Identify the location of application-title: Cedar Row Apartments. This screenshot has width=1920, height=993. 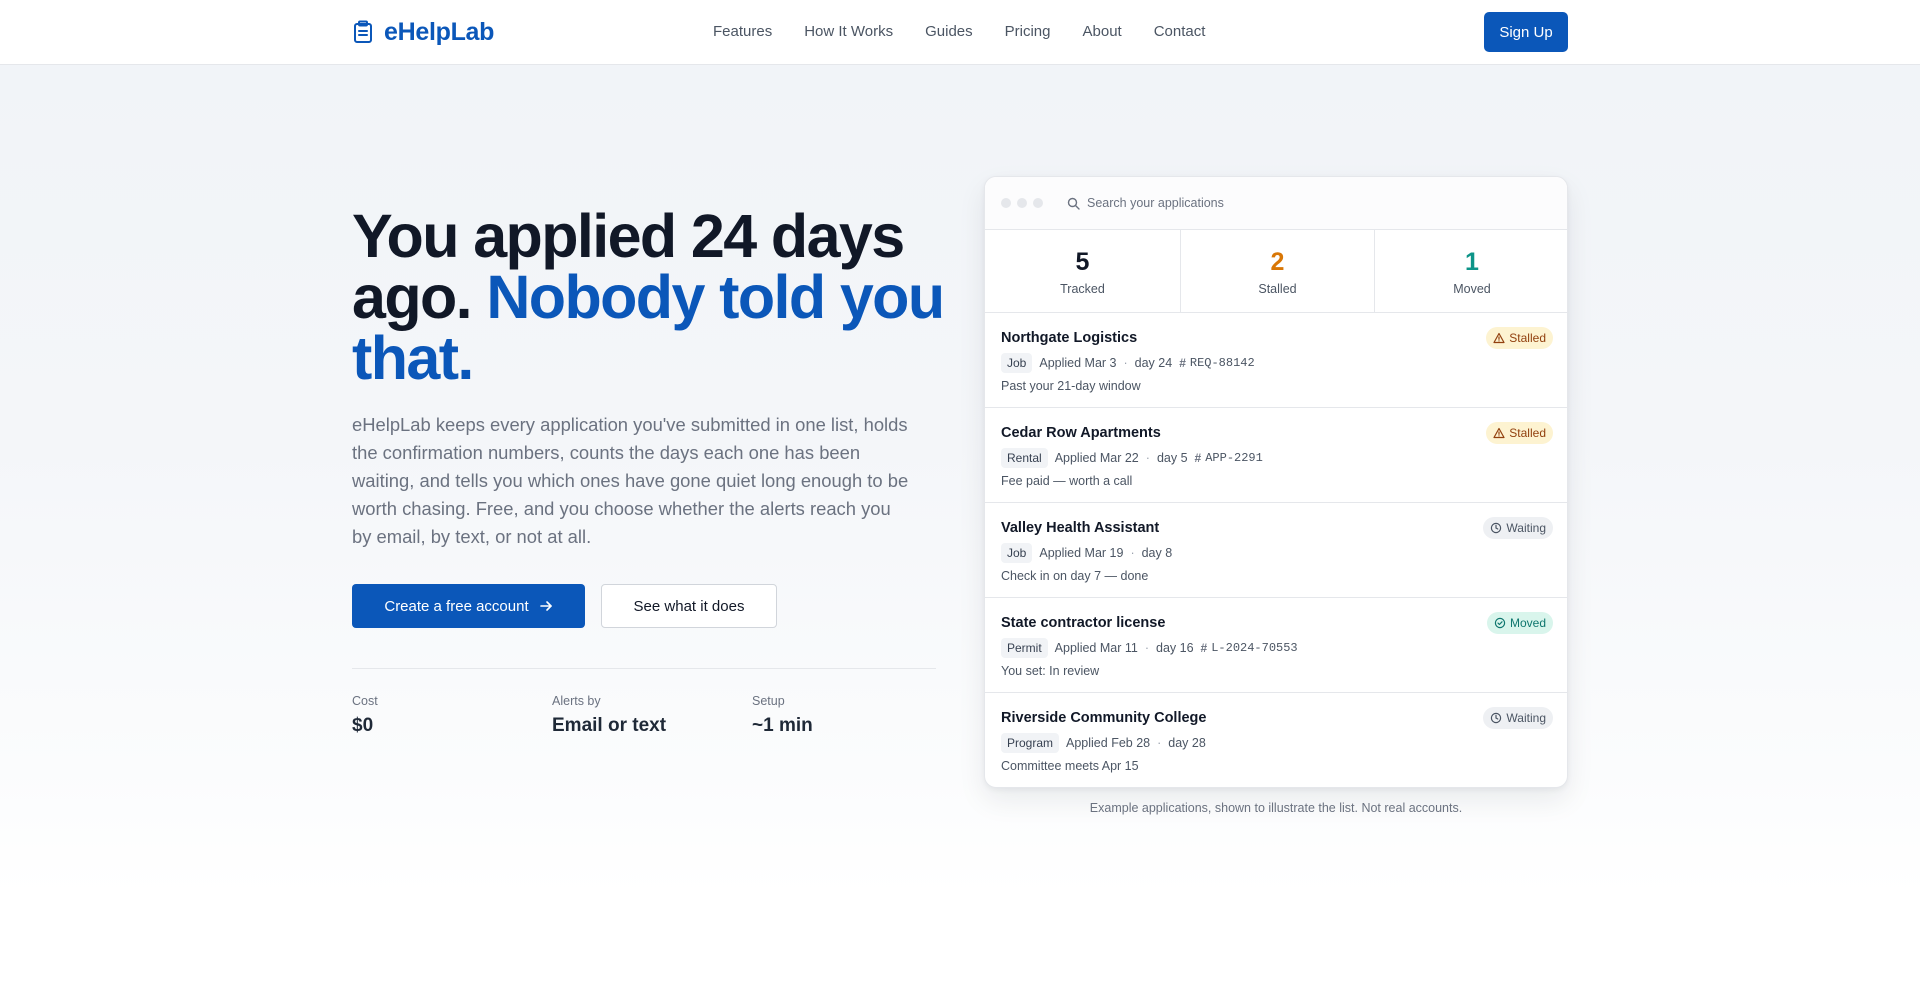
(1081, 433).